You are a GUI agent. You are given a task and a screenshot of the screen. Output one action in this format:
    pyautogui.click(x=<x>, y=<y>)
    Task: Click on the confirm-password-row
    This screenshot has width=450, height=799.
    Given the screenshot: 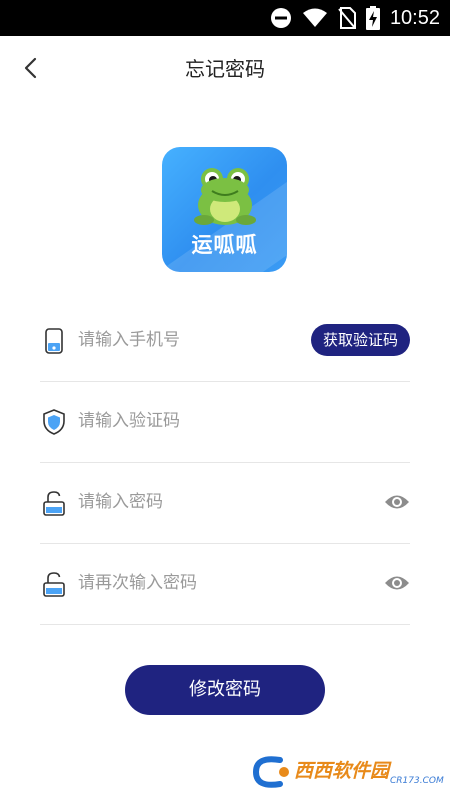 What is the action you would take?
    pyautogui.click(x=225, y=584)
    